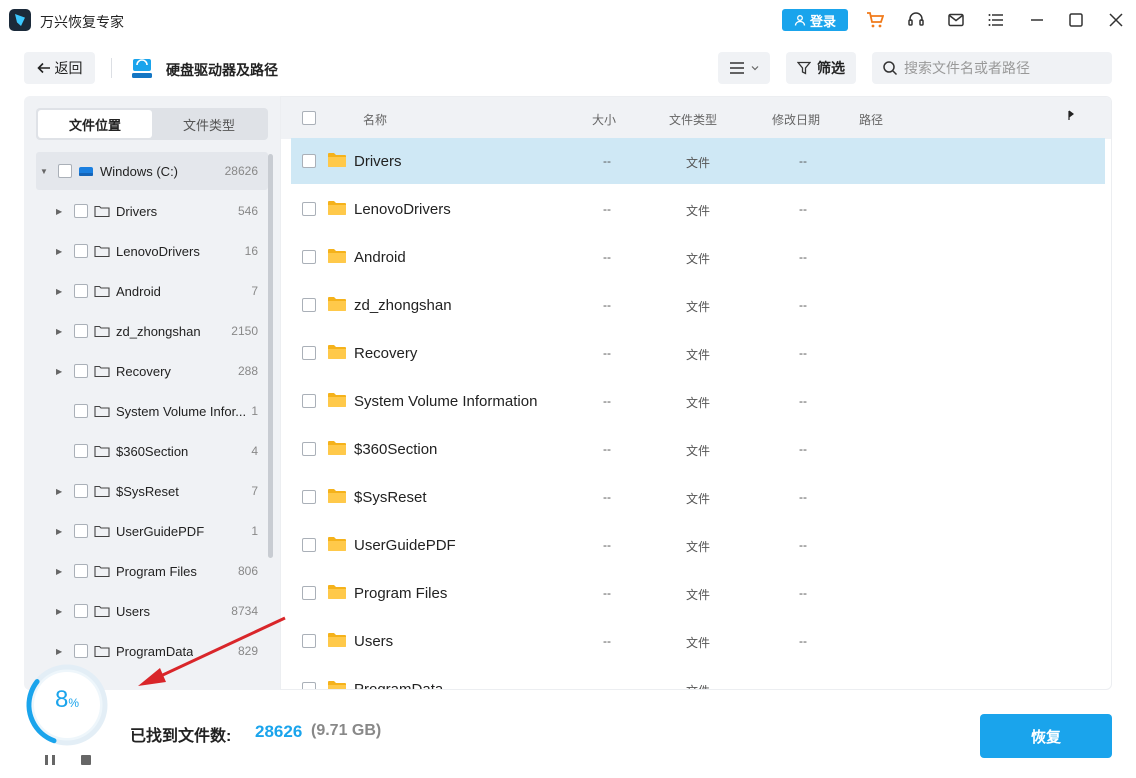 The width and height of the screenshot is (1136, 778). Describe the element at coordinates (247, 371) in the screenshot. I see `tree-item-count: 288` at that location.